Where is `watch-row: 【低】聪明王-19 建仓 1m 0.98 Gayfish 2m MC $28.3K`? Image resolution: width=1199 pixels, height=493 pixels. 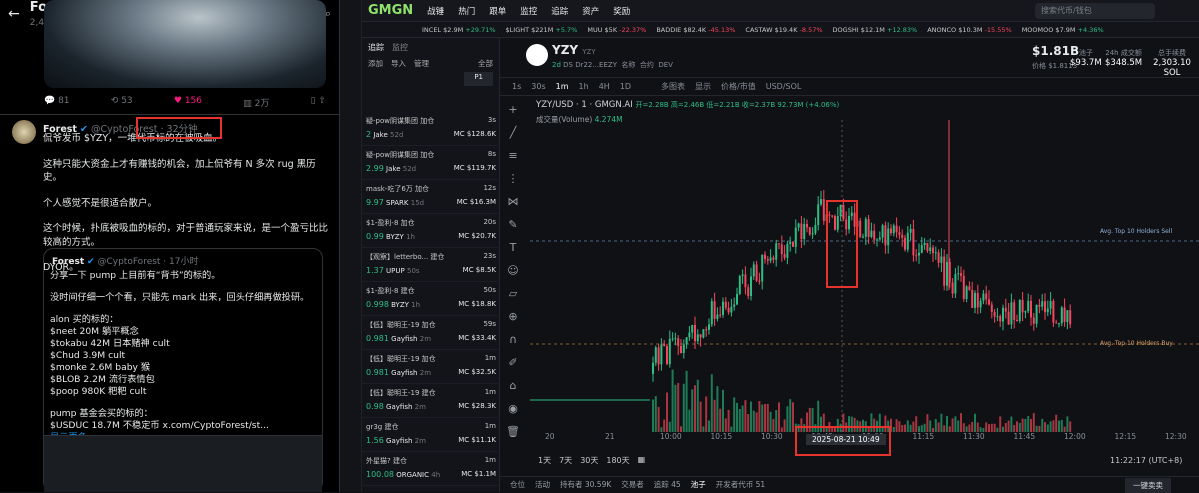
watch-row: 【低】聪明王-19 建仓 1m 0.98 Gayfish 2m MC $28.3K is located at coordinates (431, 400).